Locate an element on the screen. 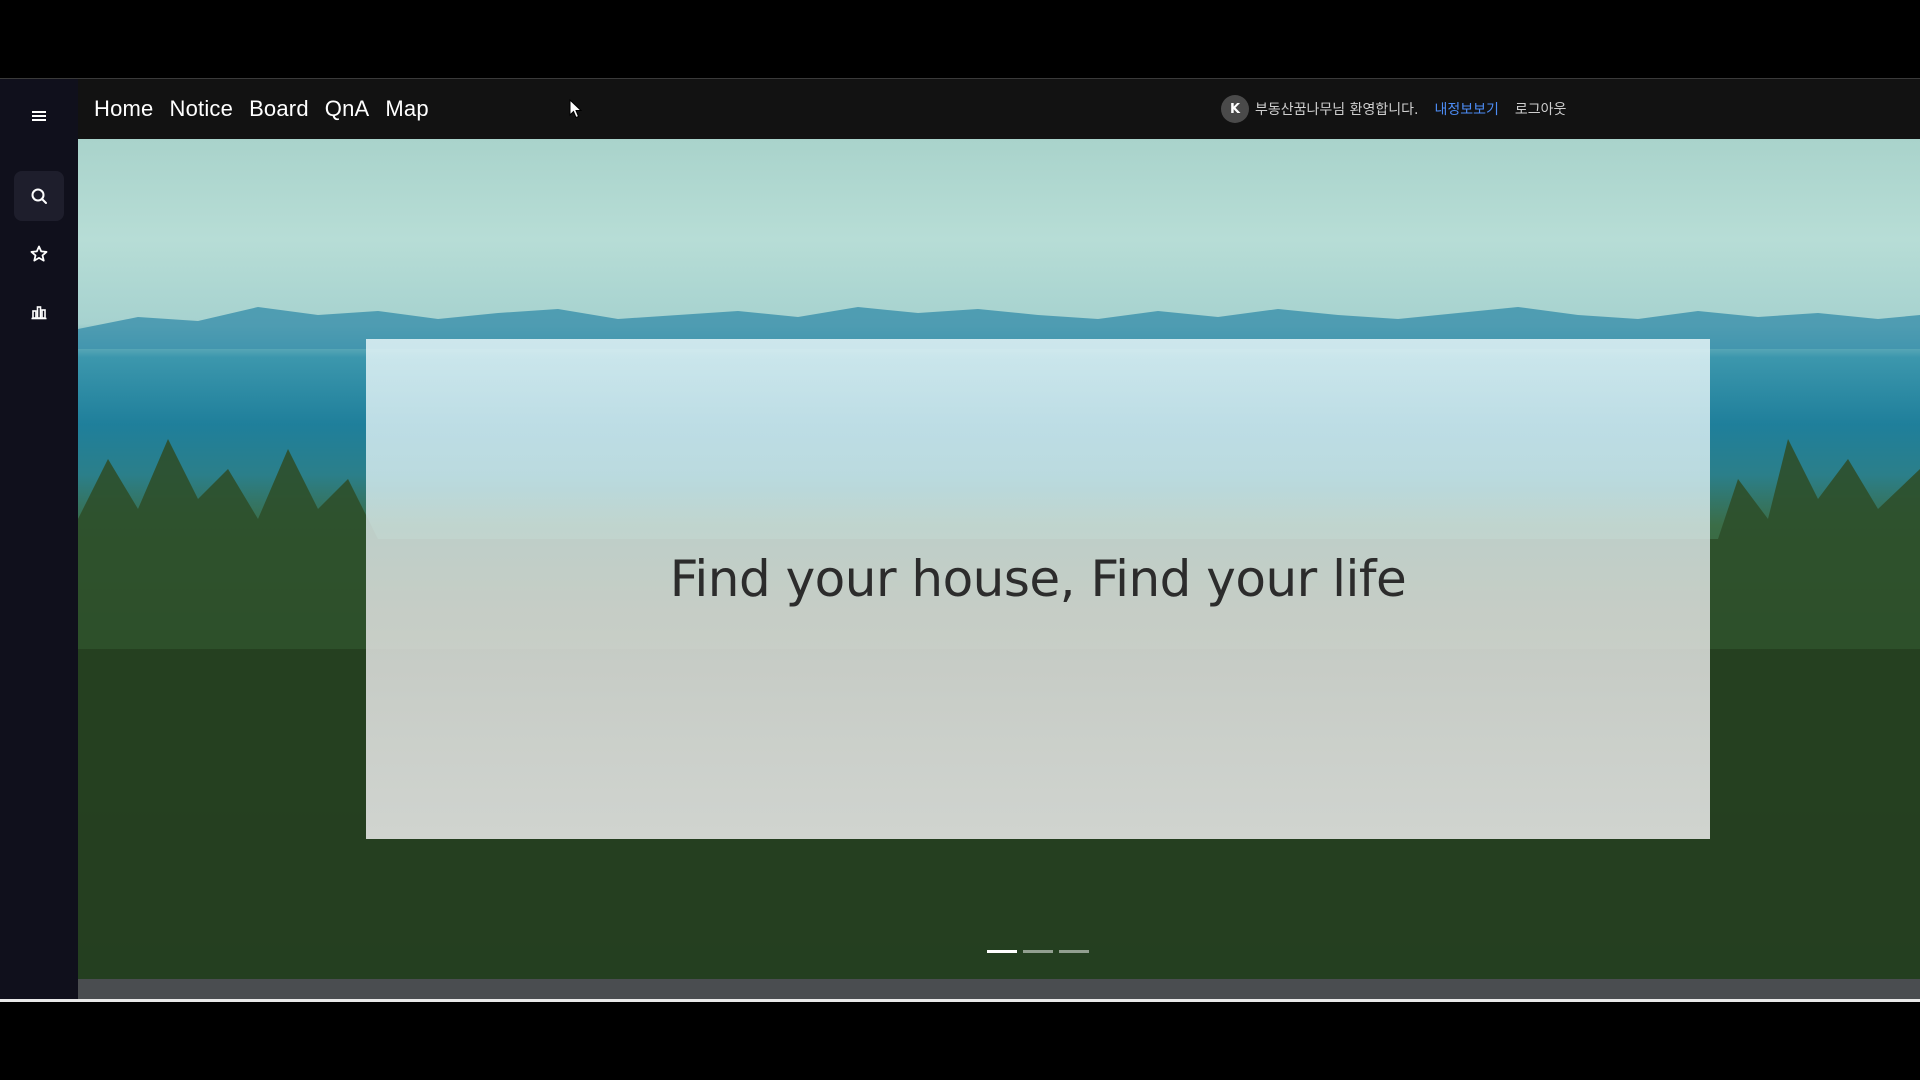 This screenshot has height=1080, width=1920. sidebar-favorites-button is located at coordinates (39, 254).